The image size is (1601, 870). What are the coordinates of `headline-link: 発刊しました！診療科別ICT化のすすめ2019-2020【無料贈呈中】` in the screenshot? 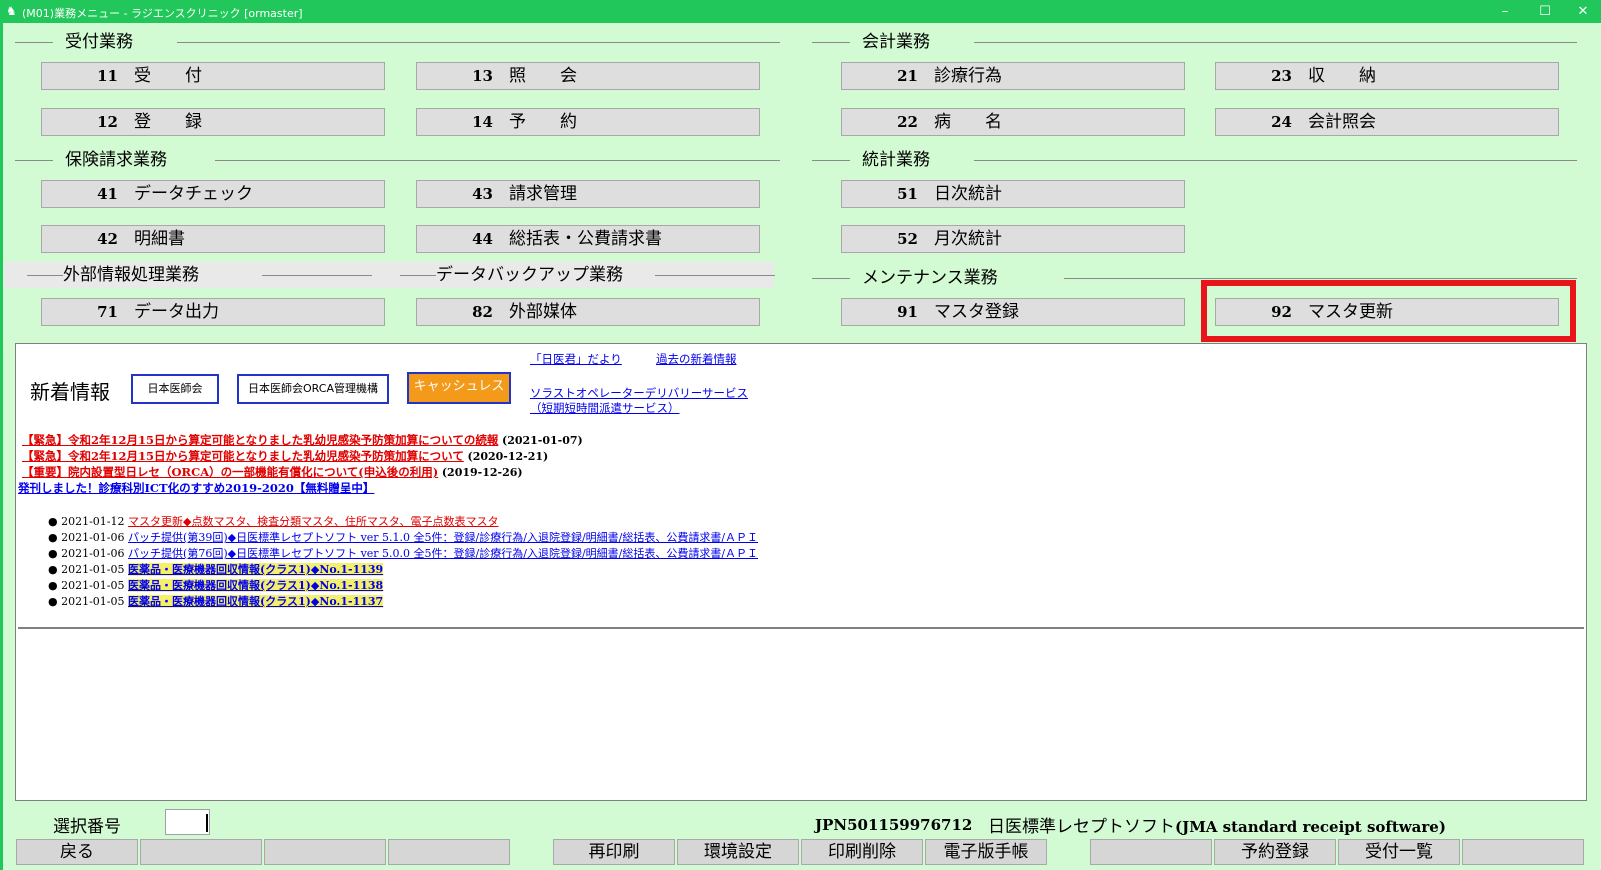 It's located at (196, 488).